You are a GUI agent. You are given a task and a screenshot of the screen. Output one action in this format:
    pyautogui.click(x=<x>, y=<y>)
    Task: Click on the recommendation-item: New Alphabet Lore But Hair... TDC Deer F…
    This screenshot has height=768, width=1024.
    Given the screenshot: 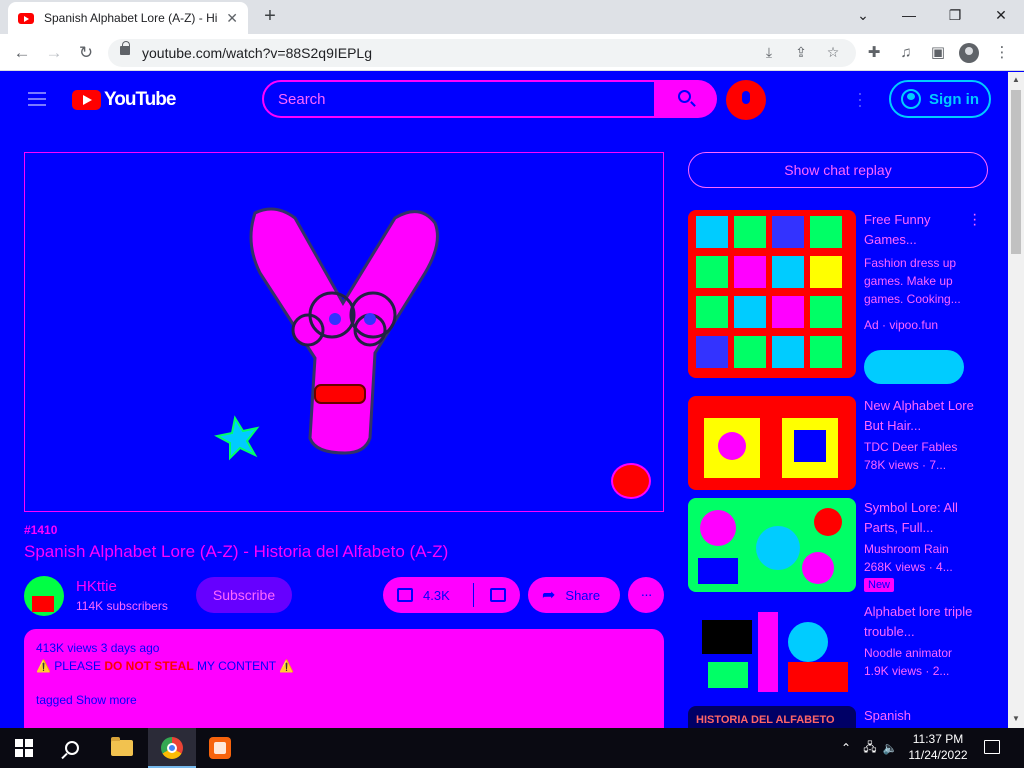 What is the action you would take?
    pyautogui.click(x=838, y=443)
    